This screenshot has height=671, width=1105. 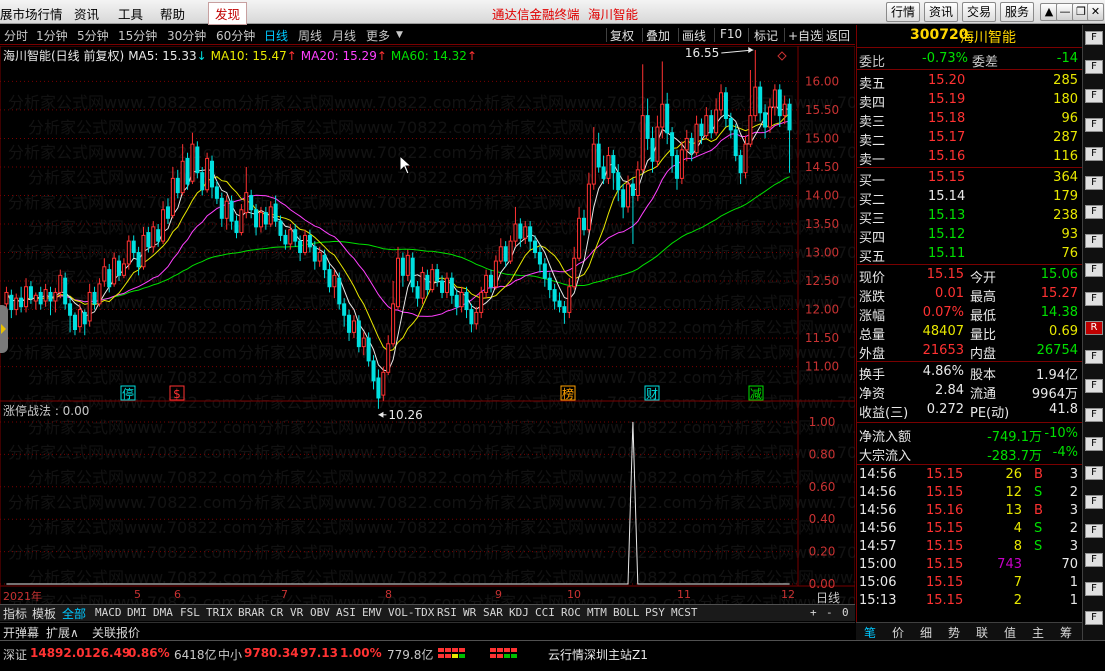 What do you see at coordinates (969, 255) in the screenshot?
I see `order-row: 买五 15.11 76` at bounding box center [969, 255].